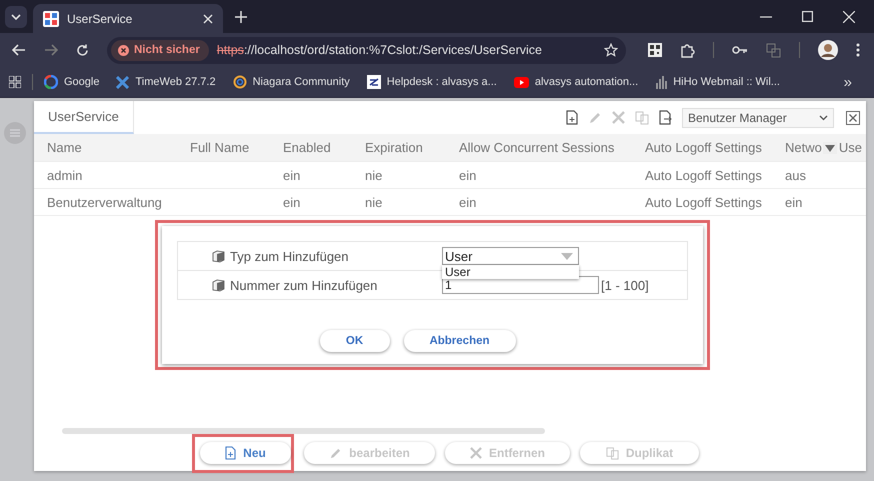 This screenshot has width=874, height=481. I want to click on column-header: Allow Concurrent Sessions, so click(539, 147).